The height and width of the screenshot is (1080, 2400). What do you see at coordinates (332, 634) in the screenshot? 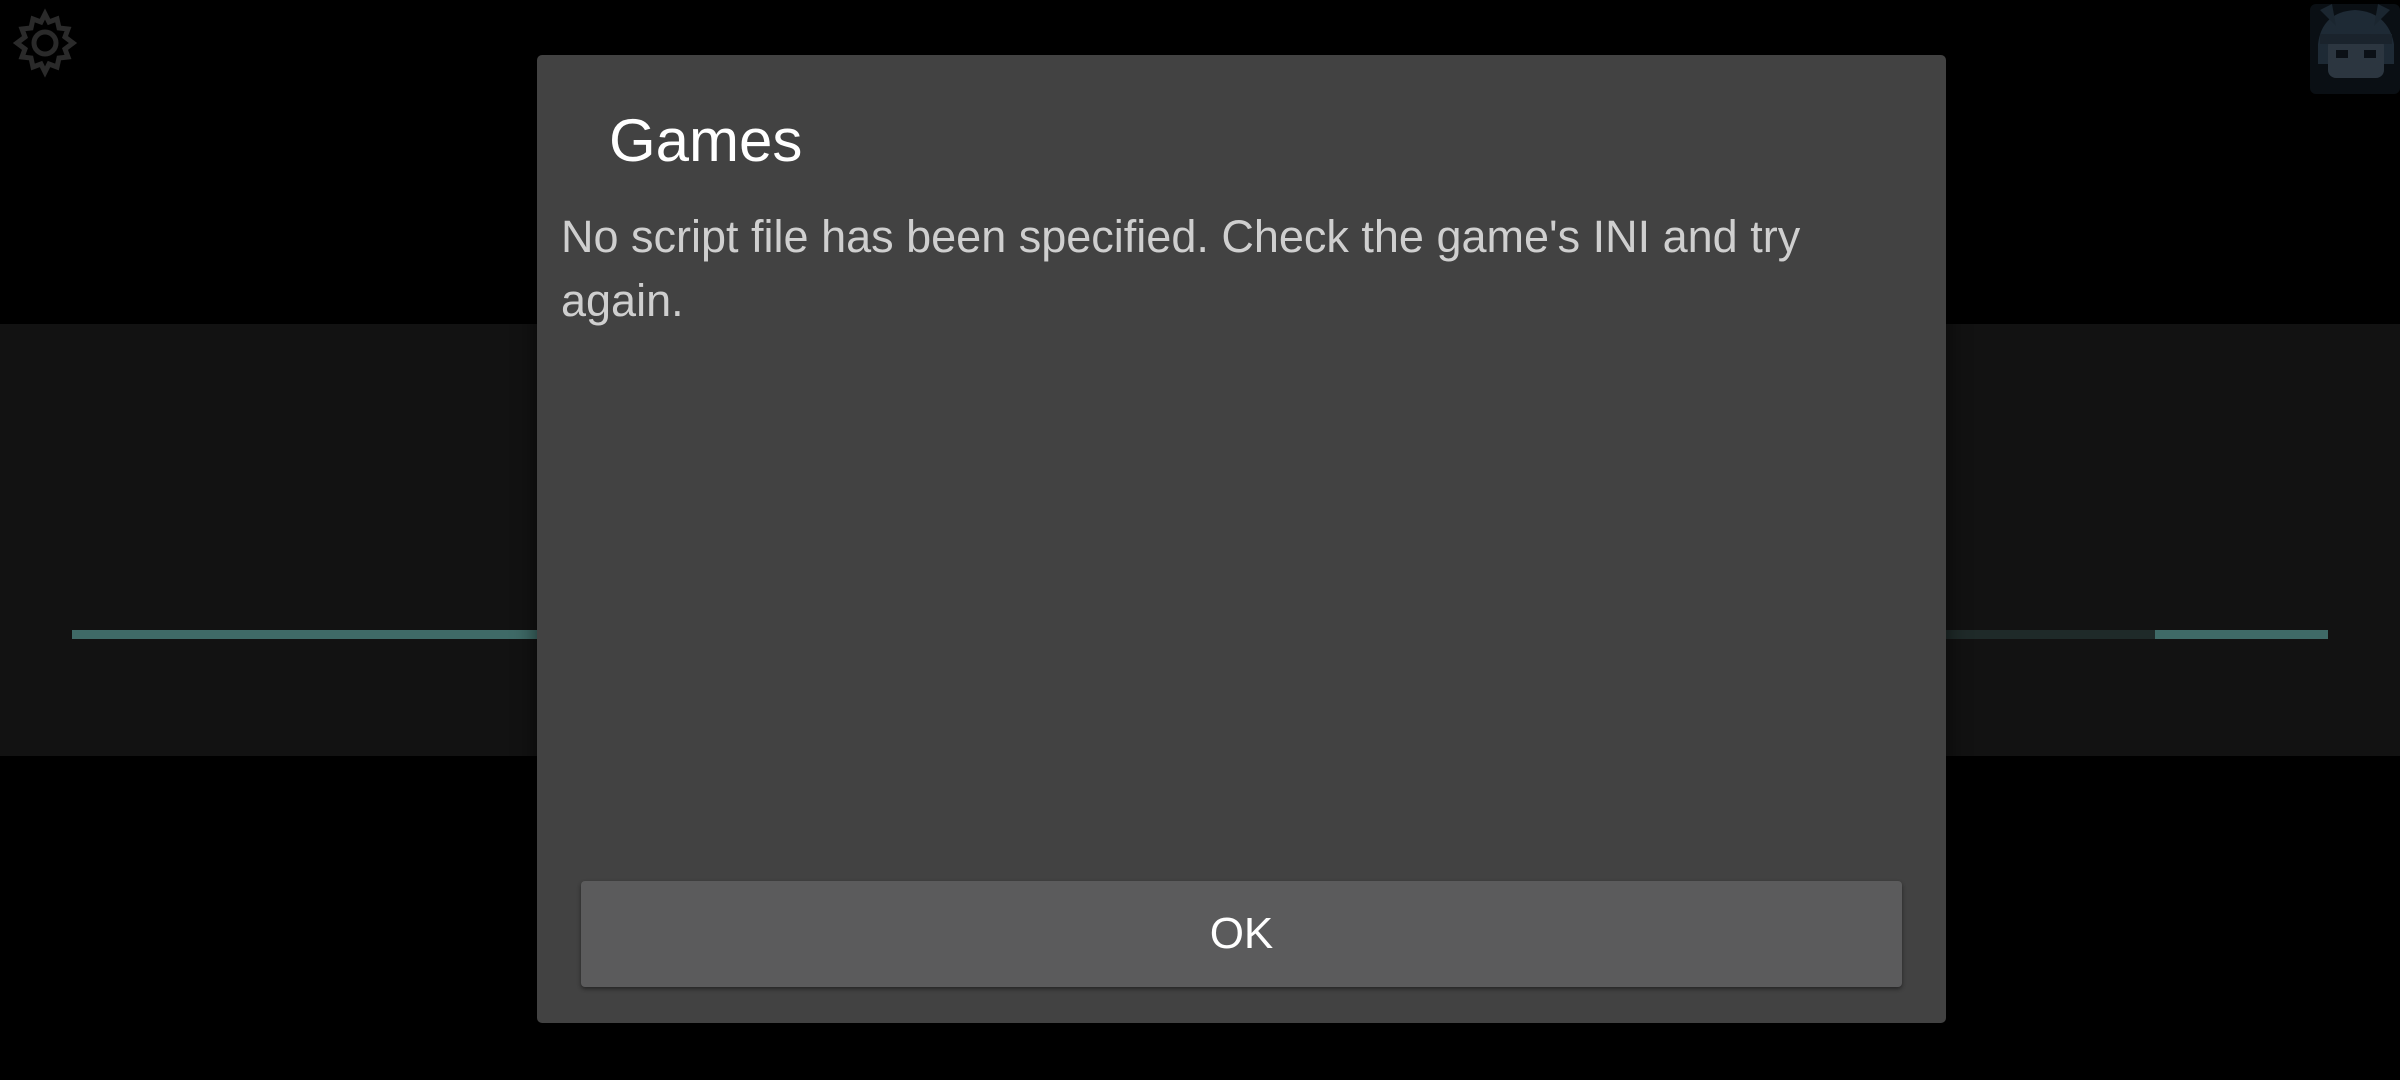
I see `progress-fill-left` at bounding box center [332, 634].